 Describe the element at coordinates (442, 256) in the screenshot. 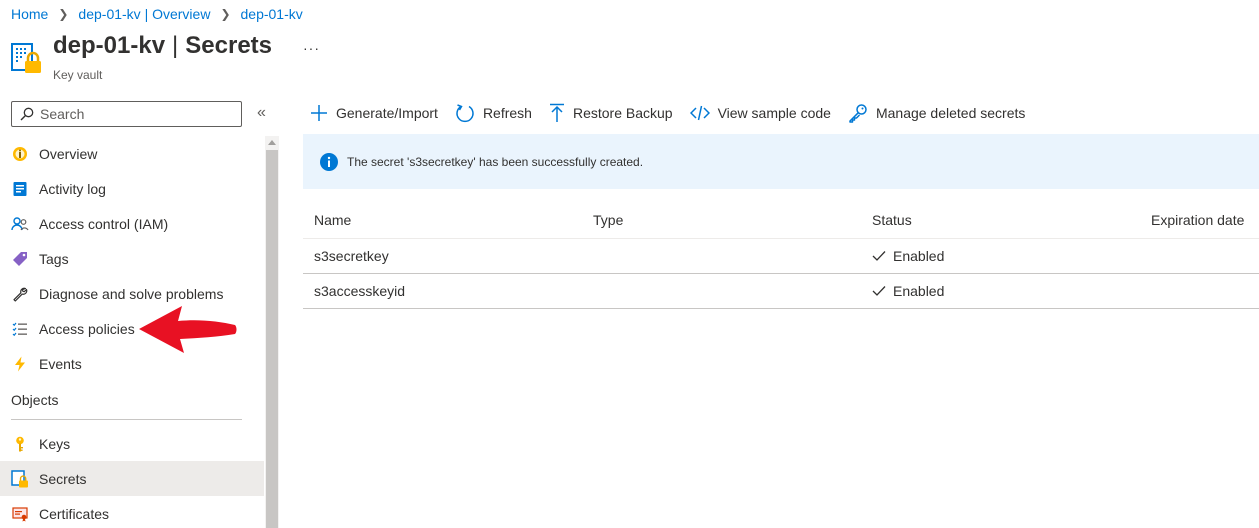

I see `secret-name: s3secretkey` at that location.